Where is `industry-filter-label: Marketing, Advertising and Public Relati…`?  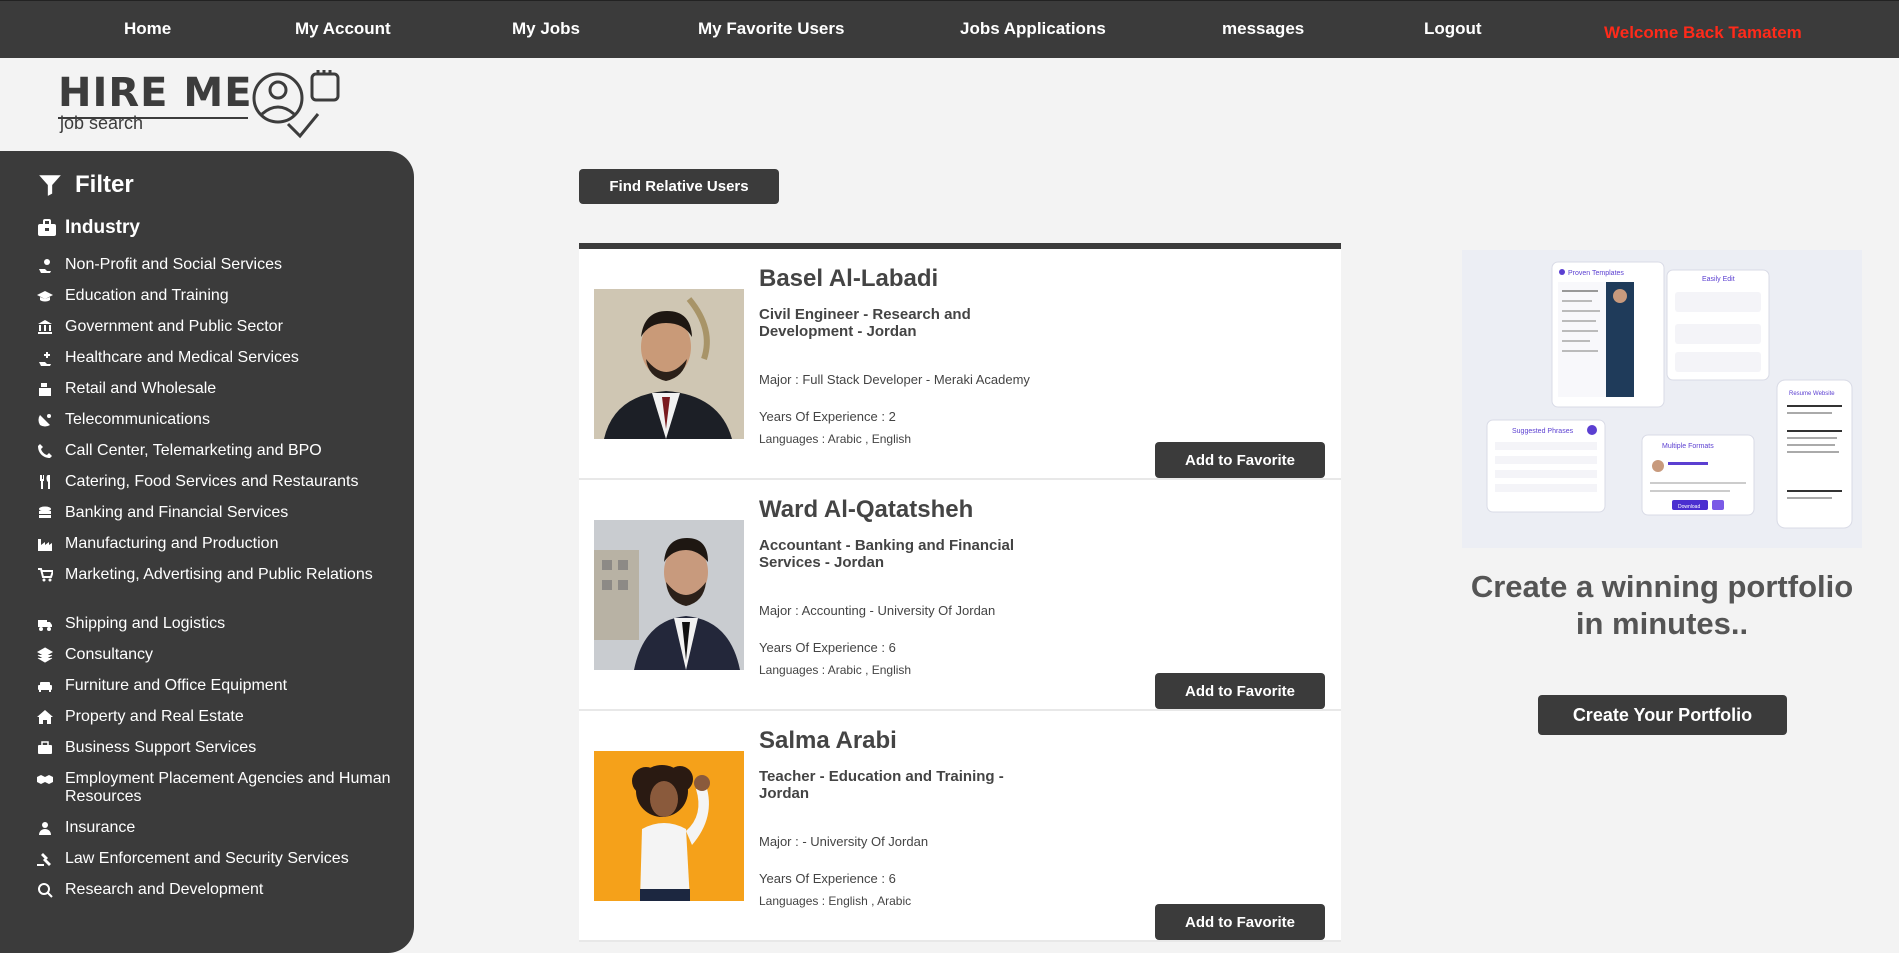 industry-filter-label: Marketing, Advertising and Public Relati… is located at coordinates (219, 574).